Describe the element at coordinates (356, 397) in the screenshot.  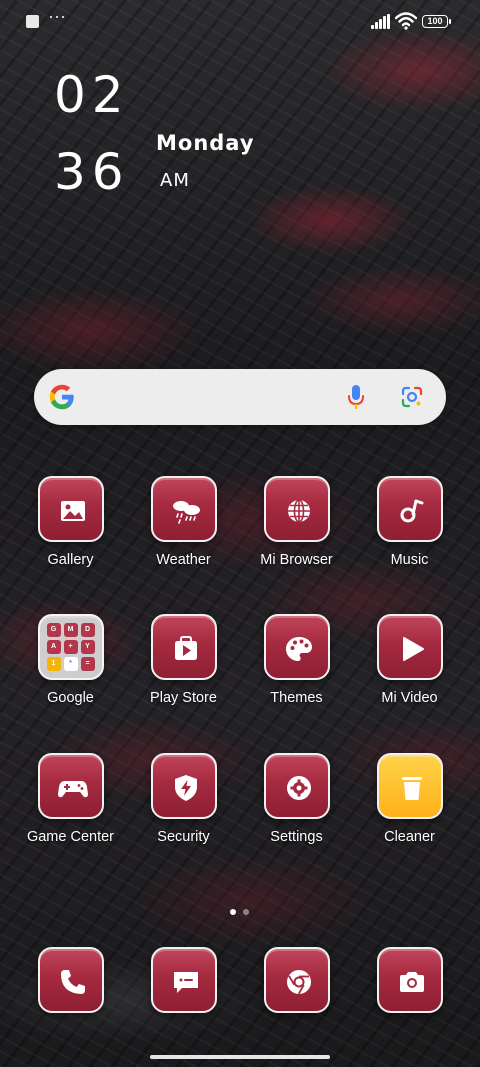
I see `microphone-icon` at that location.